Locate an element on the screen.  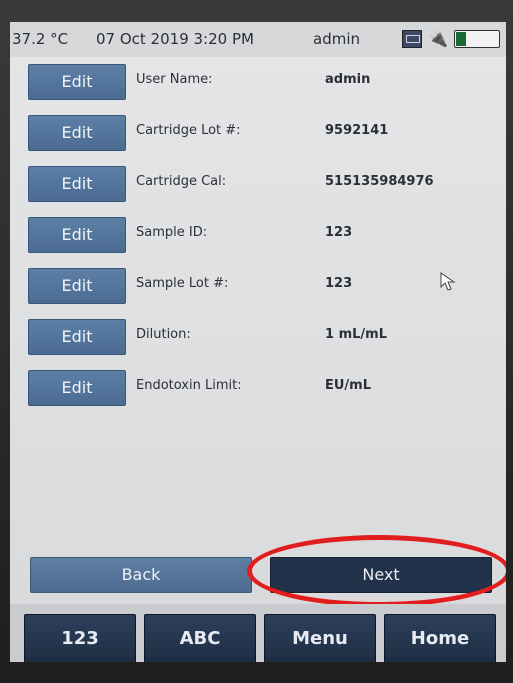
field-row-cartridge-cal: Edit Cartridge Cal: 515135984976 is located at coordinates (258, 184).